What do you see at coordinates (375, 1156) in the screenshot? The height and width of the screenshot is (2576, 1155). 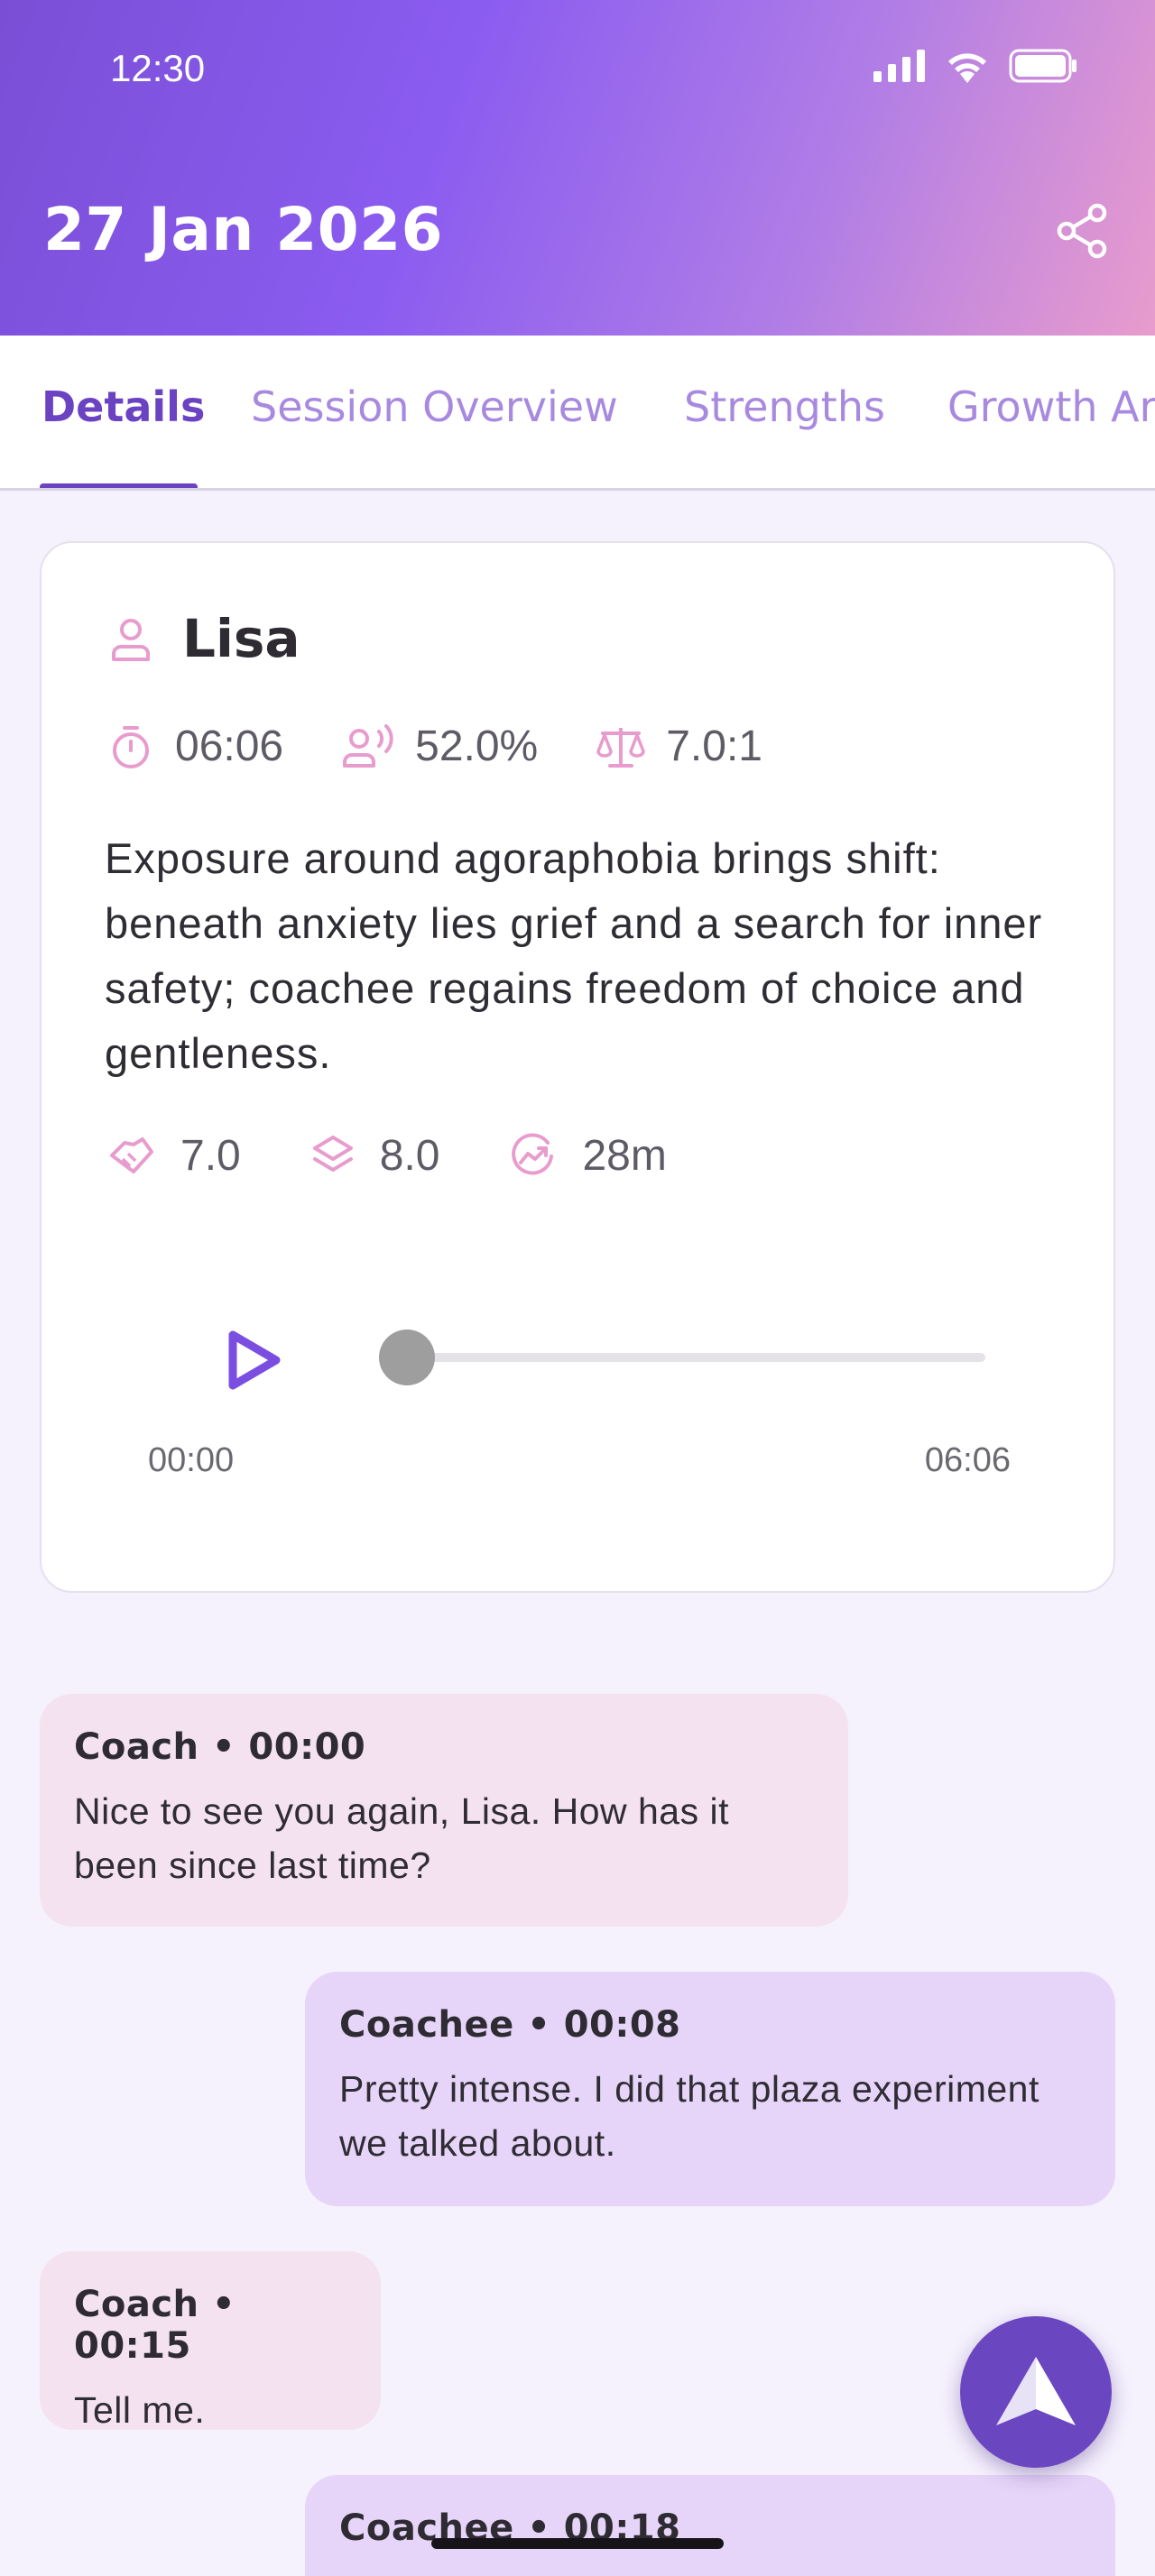 I see `depth-metric: 8.0` at bounding box center [375, 1156].